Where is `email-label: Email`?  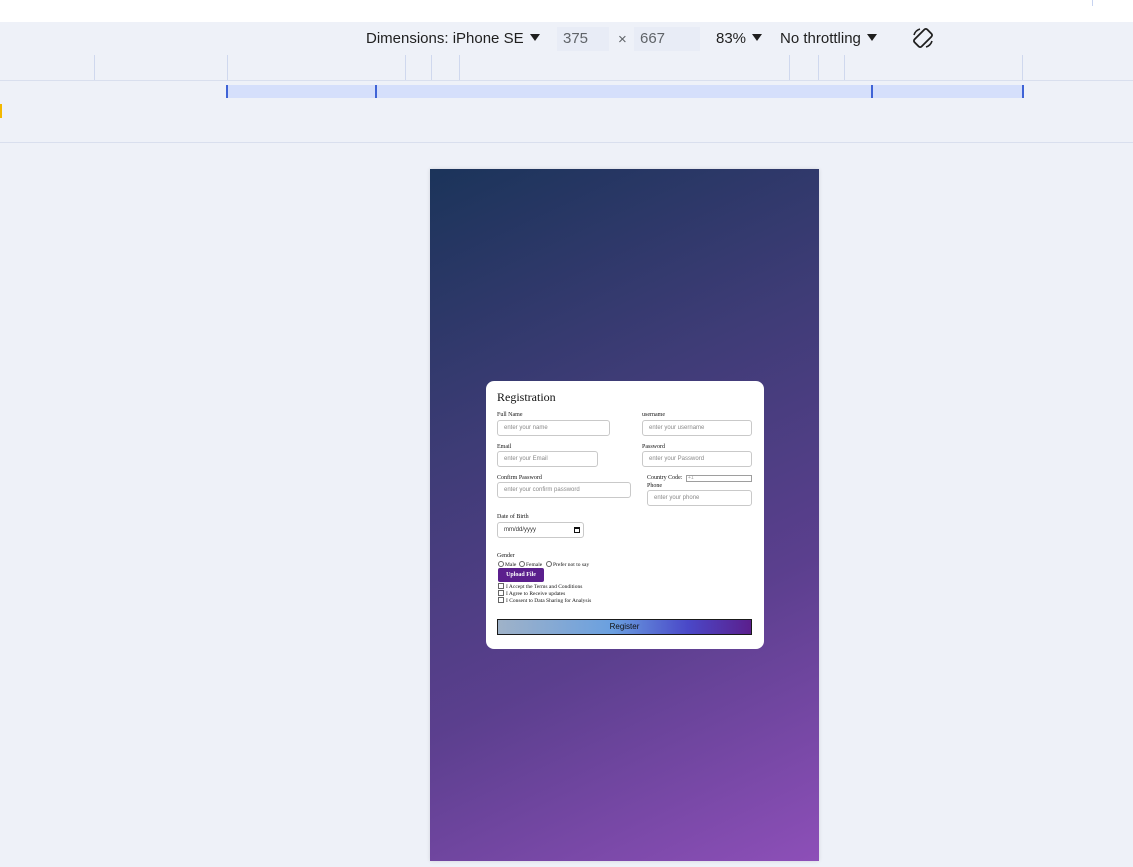 email-label: Email is located at coordinates (504, 447).